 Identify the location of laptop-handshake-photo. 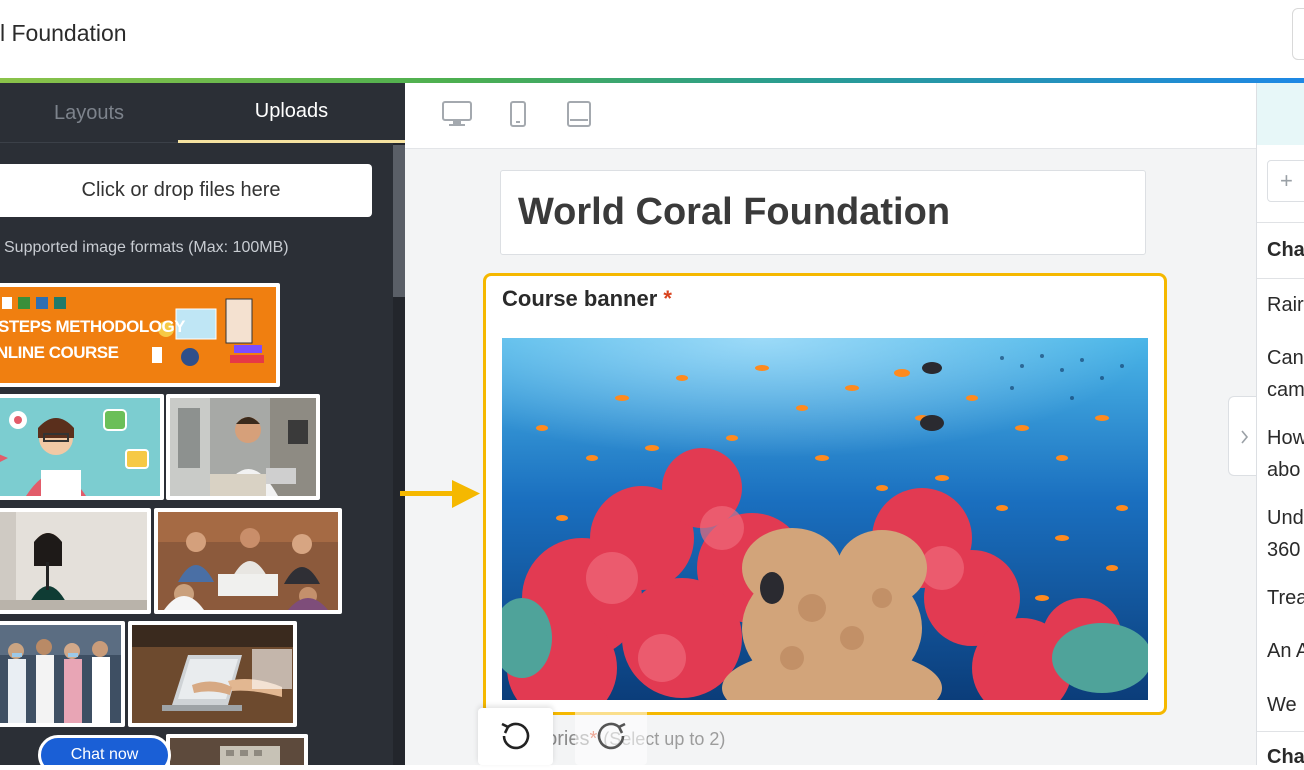
(212, 674).